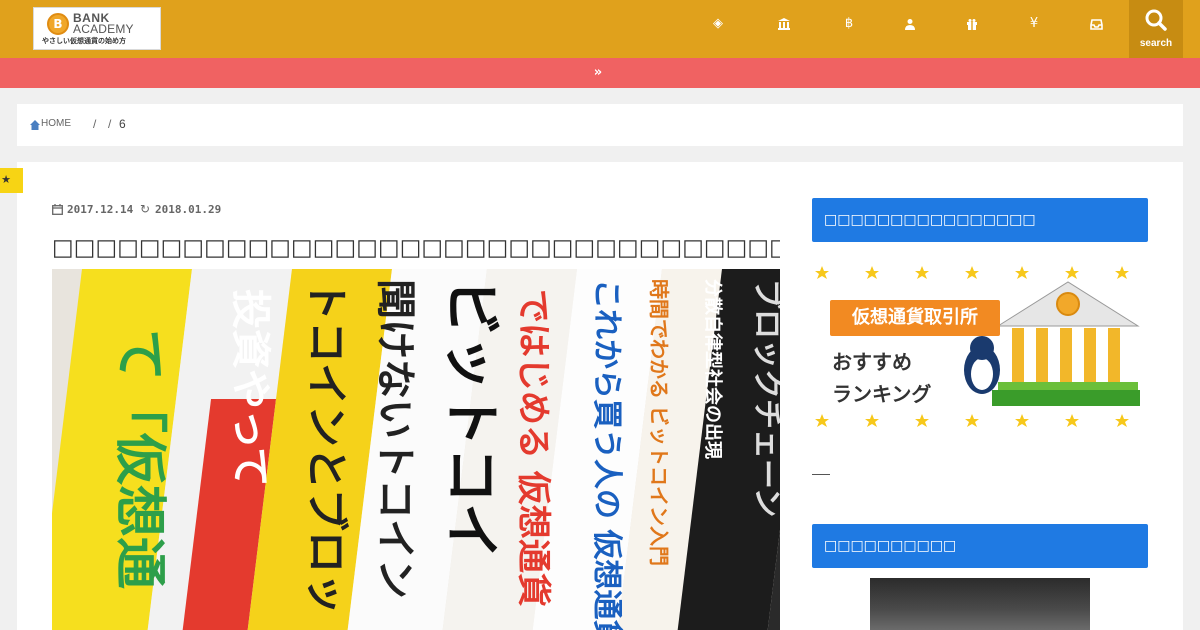 The image size is (1200, 630). Describe the element at coordinates (1096, 24) in the screenshot. I see `inbox-icon` at that location.